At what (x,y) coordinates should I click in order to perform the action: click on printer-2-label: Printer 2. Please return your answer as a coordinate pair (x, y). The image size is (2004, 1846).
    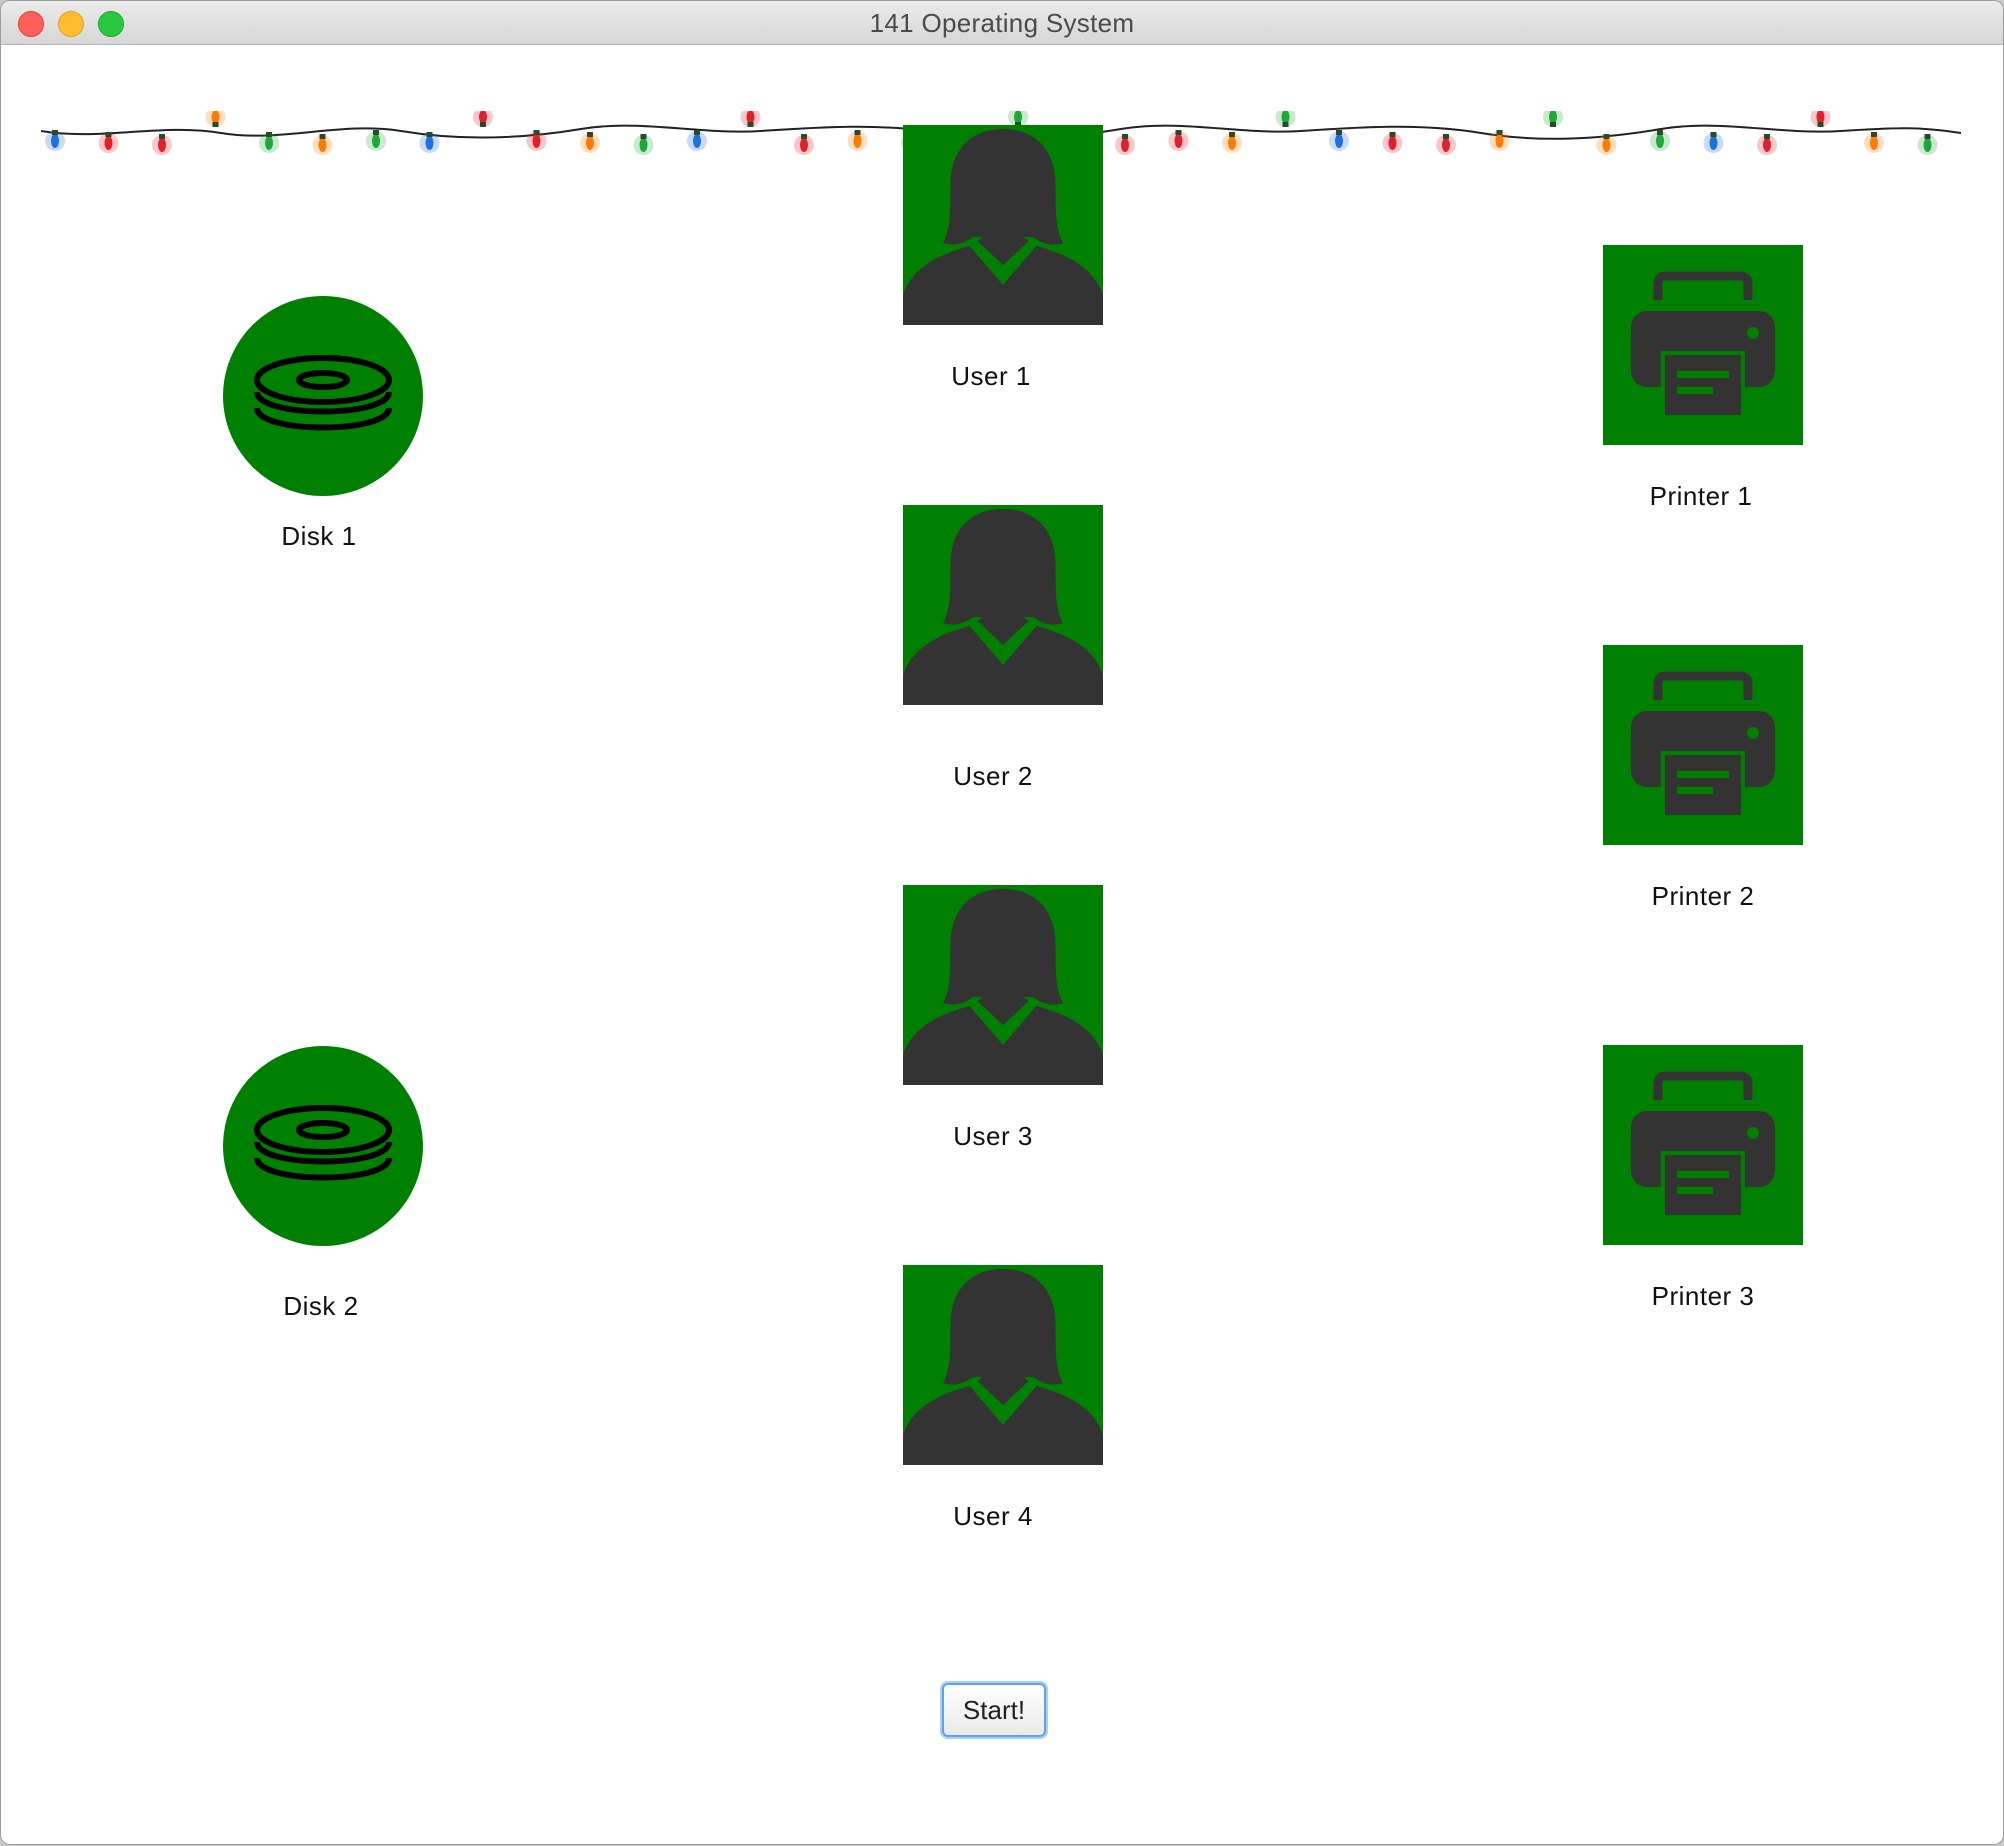
    Looking at the image, I should click on (1703, 896).